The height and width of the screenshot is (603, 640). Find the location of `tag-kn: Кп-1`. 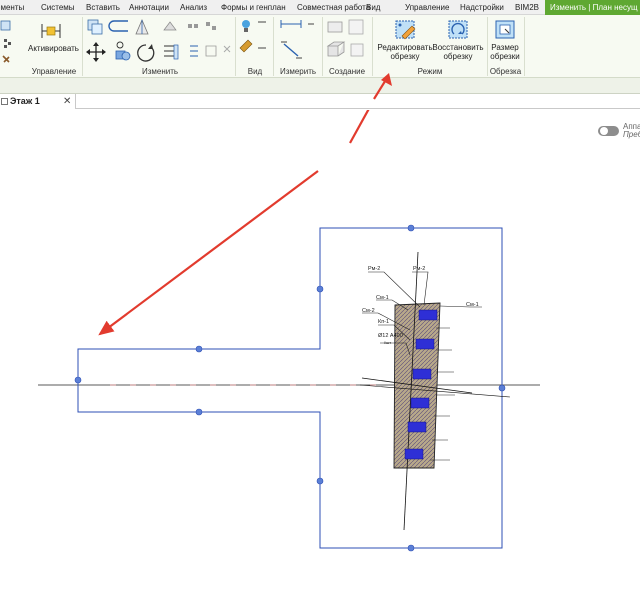

tag-kn: Кп-1 is located at coordinates (383, 322).